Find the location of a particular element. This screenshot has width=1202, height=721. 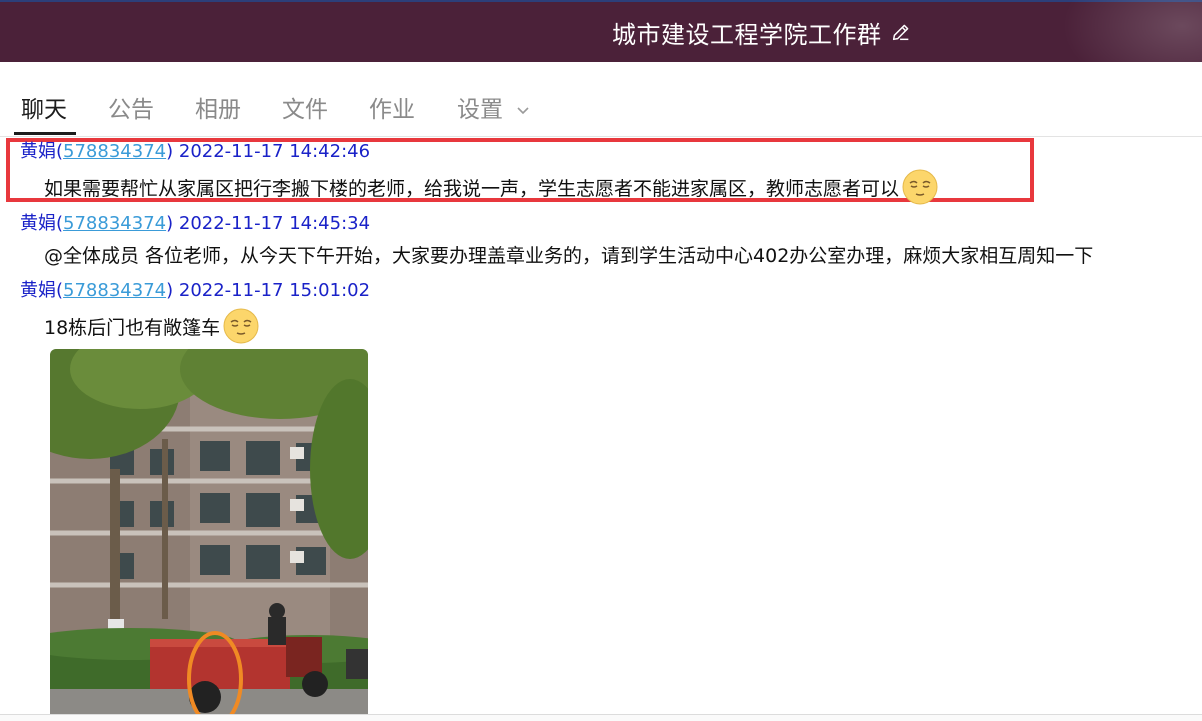

title-bar-top-edge is located at coordinates (601, 1).